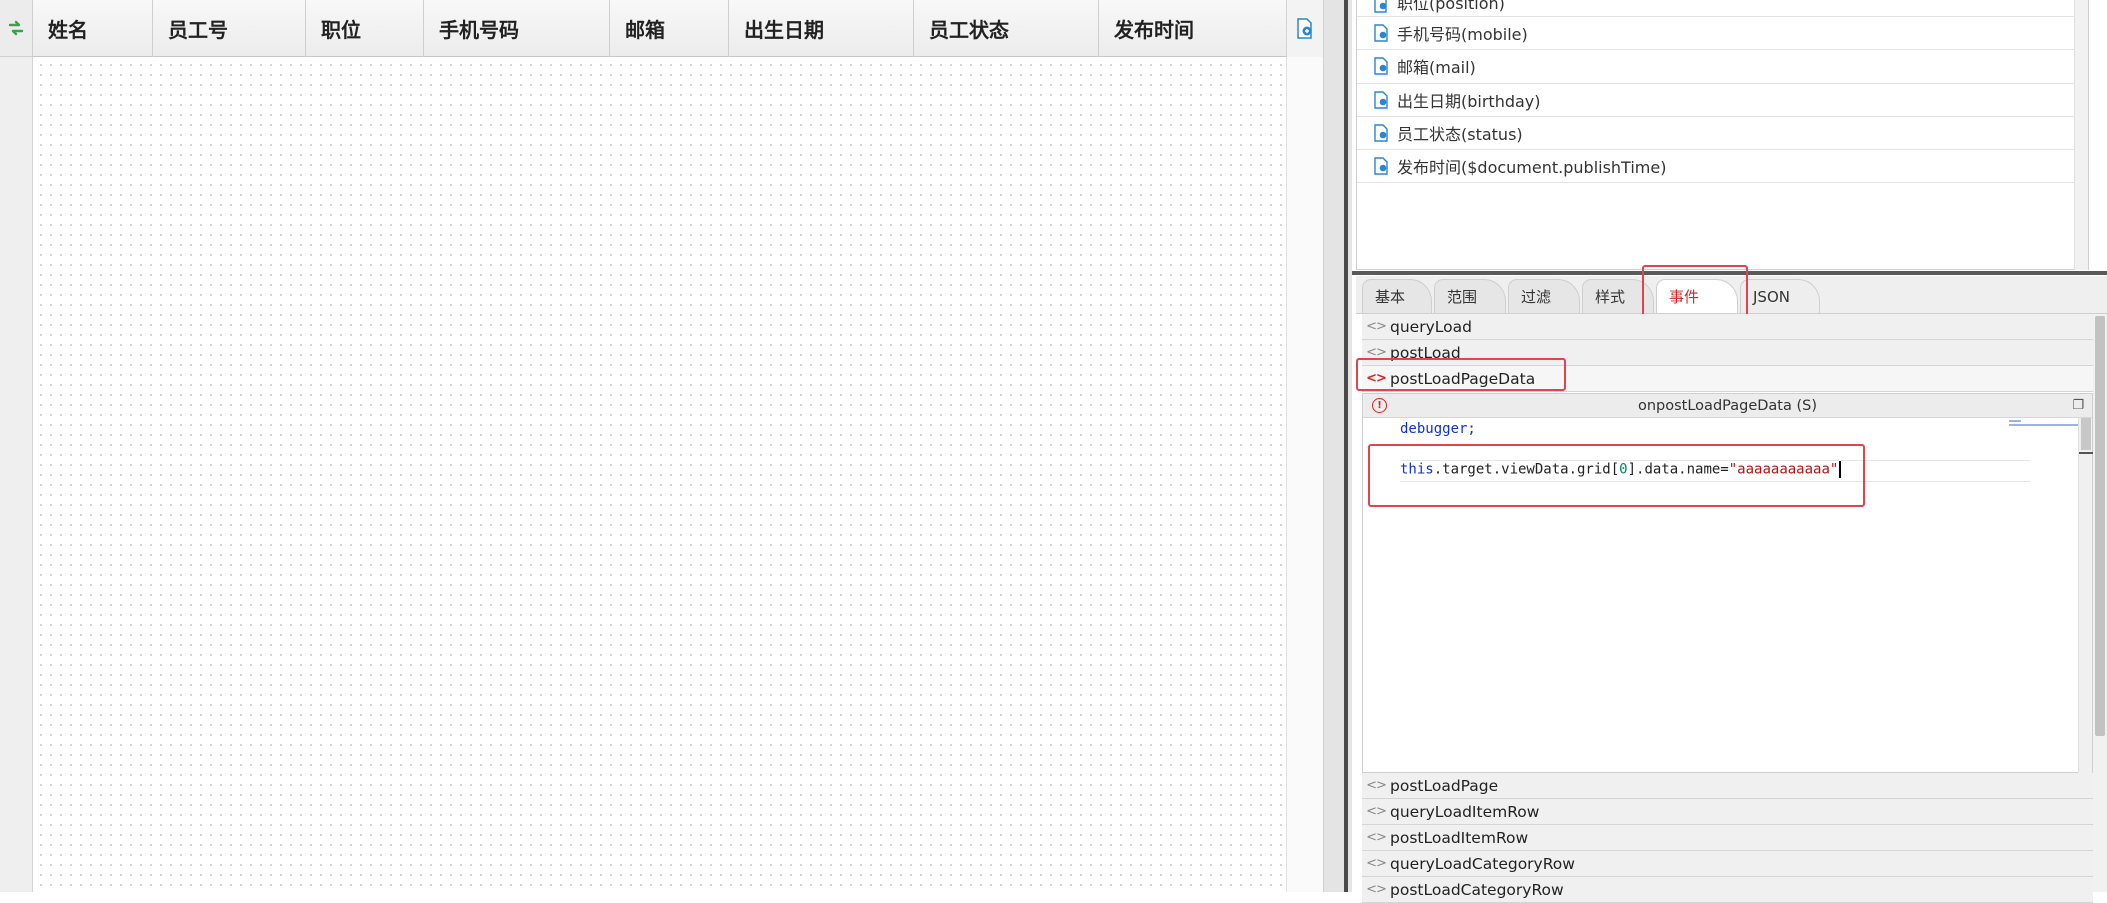 The width and height of the screenshot is (2107, 903). Describe the element at coordinates (1469, 101) in the screenshot. I see `field-label: 出生日期(birthday)` at that location.